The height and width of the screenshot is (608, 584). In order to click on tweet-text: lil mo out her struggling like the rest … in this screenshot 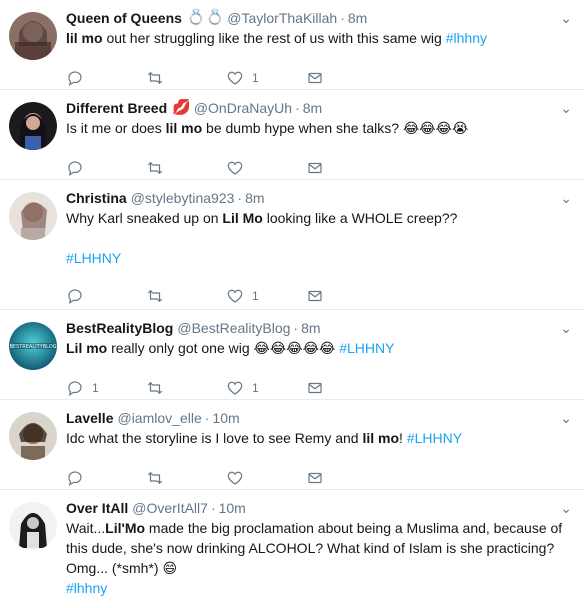, I will do `click(319, 38)`.